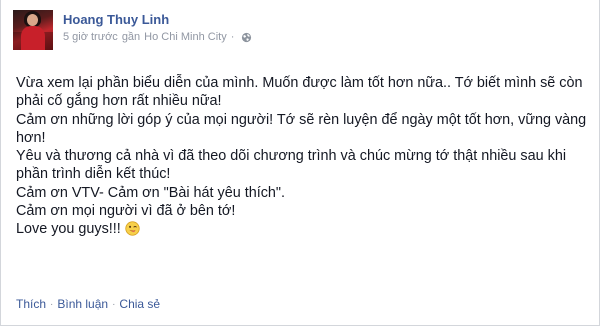 This screenshot has width=600, height=326. Describe the element at coordinates (246, 37) in the screenshot. I see `globe-icon` at that location.